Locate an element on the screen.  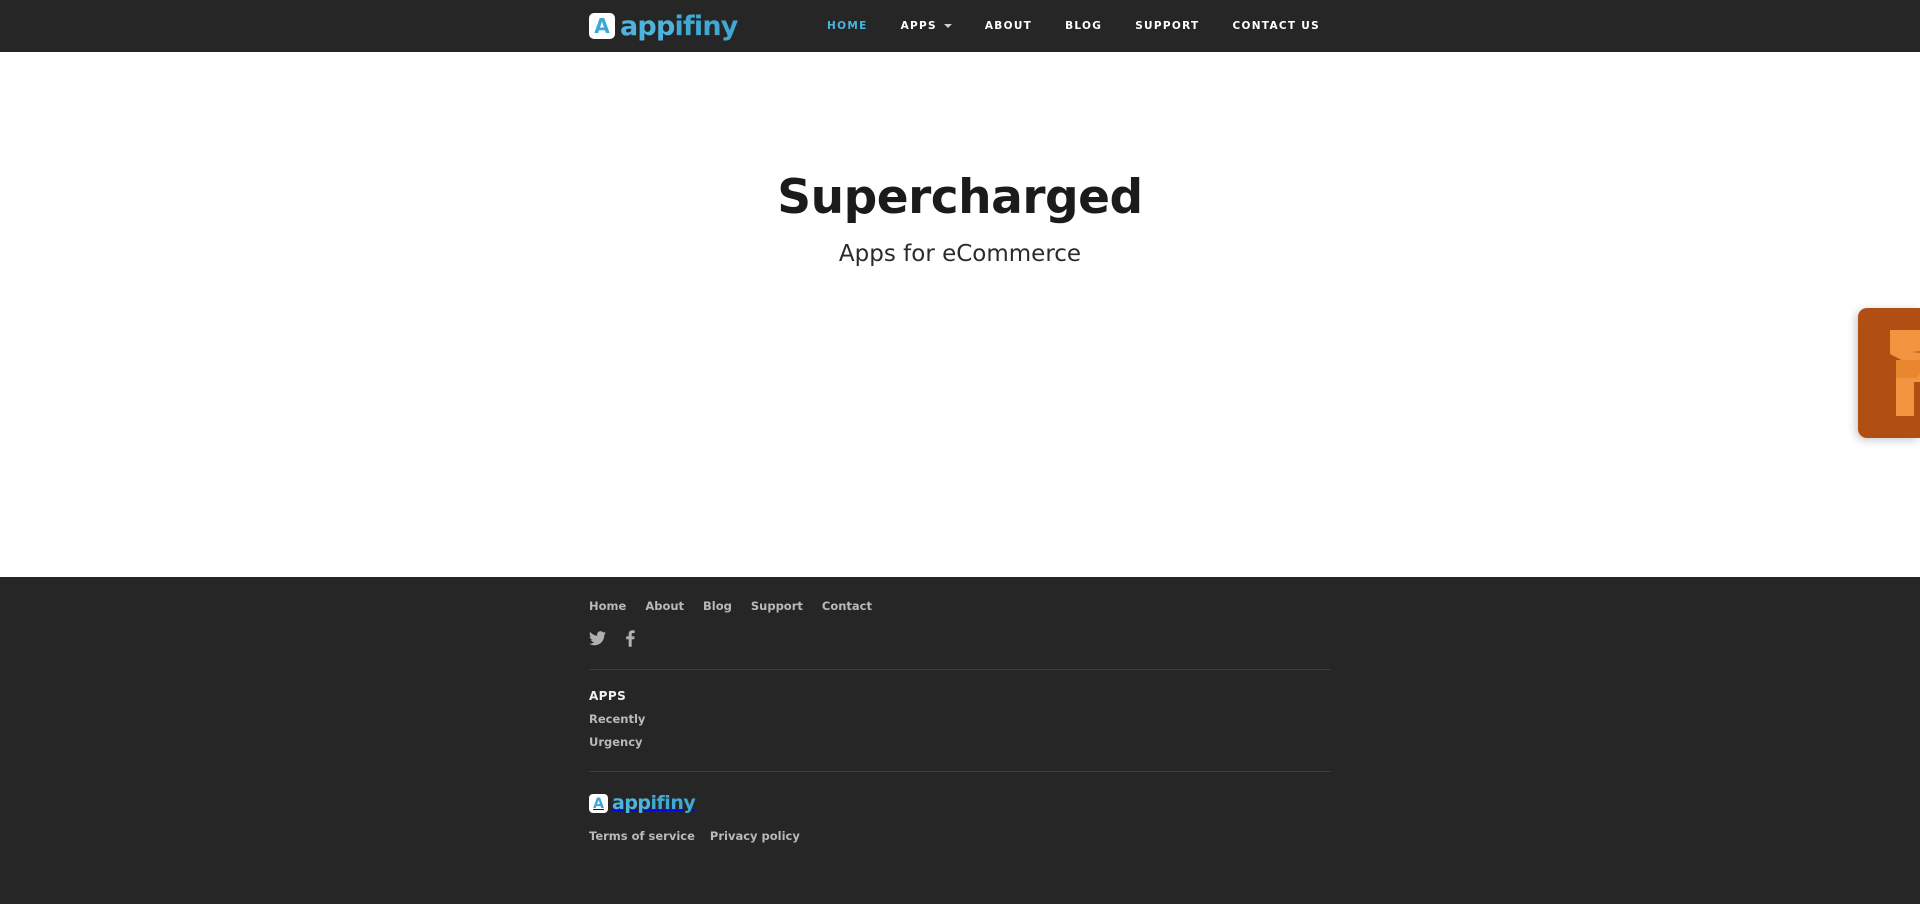
nav-item-home: HOME is located at coordinates (847, 26).